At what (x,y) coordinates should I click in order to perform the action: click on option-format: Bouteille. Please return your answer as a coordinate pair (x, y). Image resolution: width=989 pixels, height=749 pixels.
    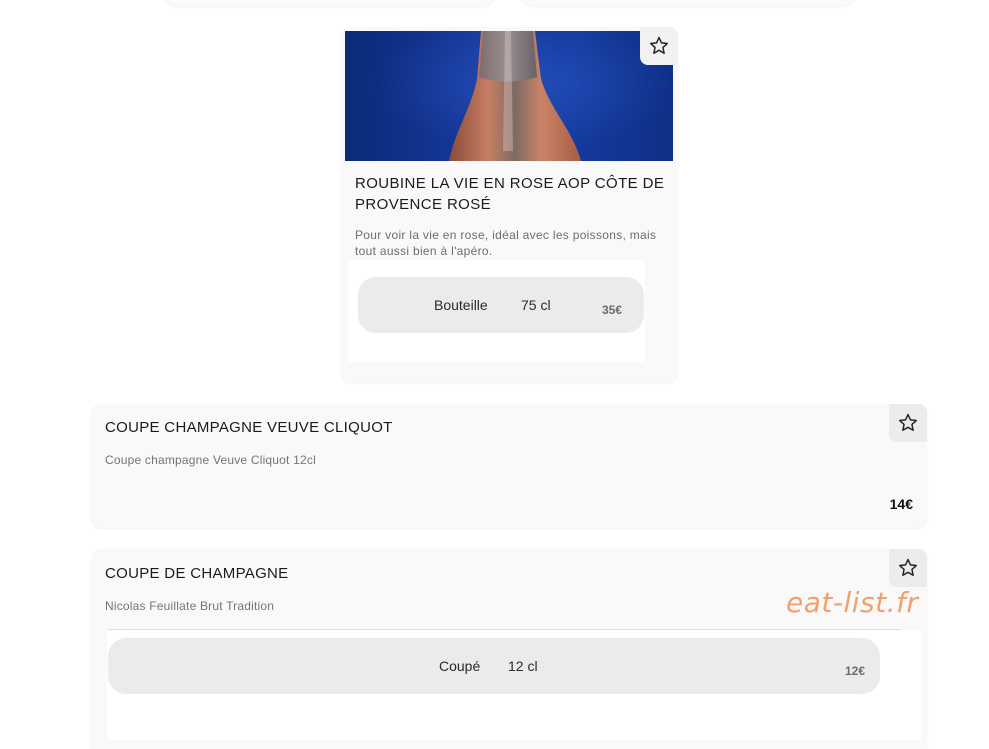
    Looking at the image, I should click on (461, 305).